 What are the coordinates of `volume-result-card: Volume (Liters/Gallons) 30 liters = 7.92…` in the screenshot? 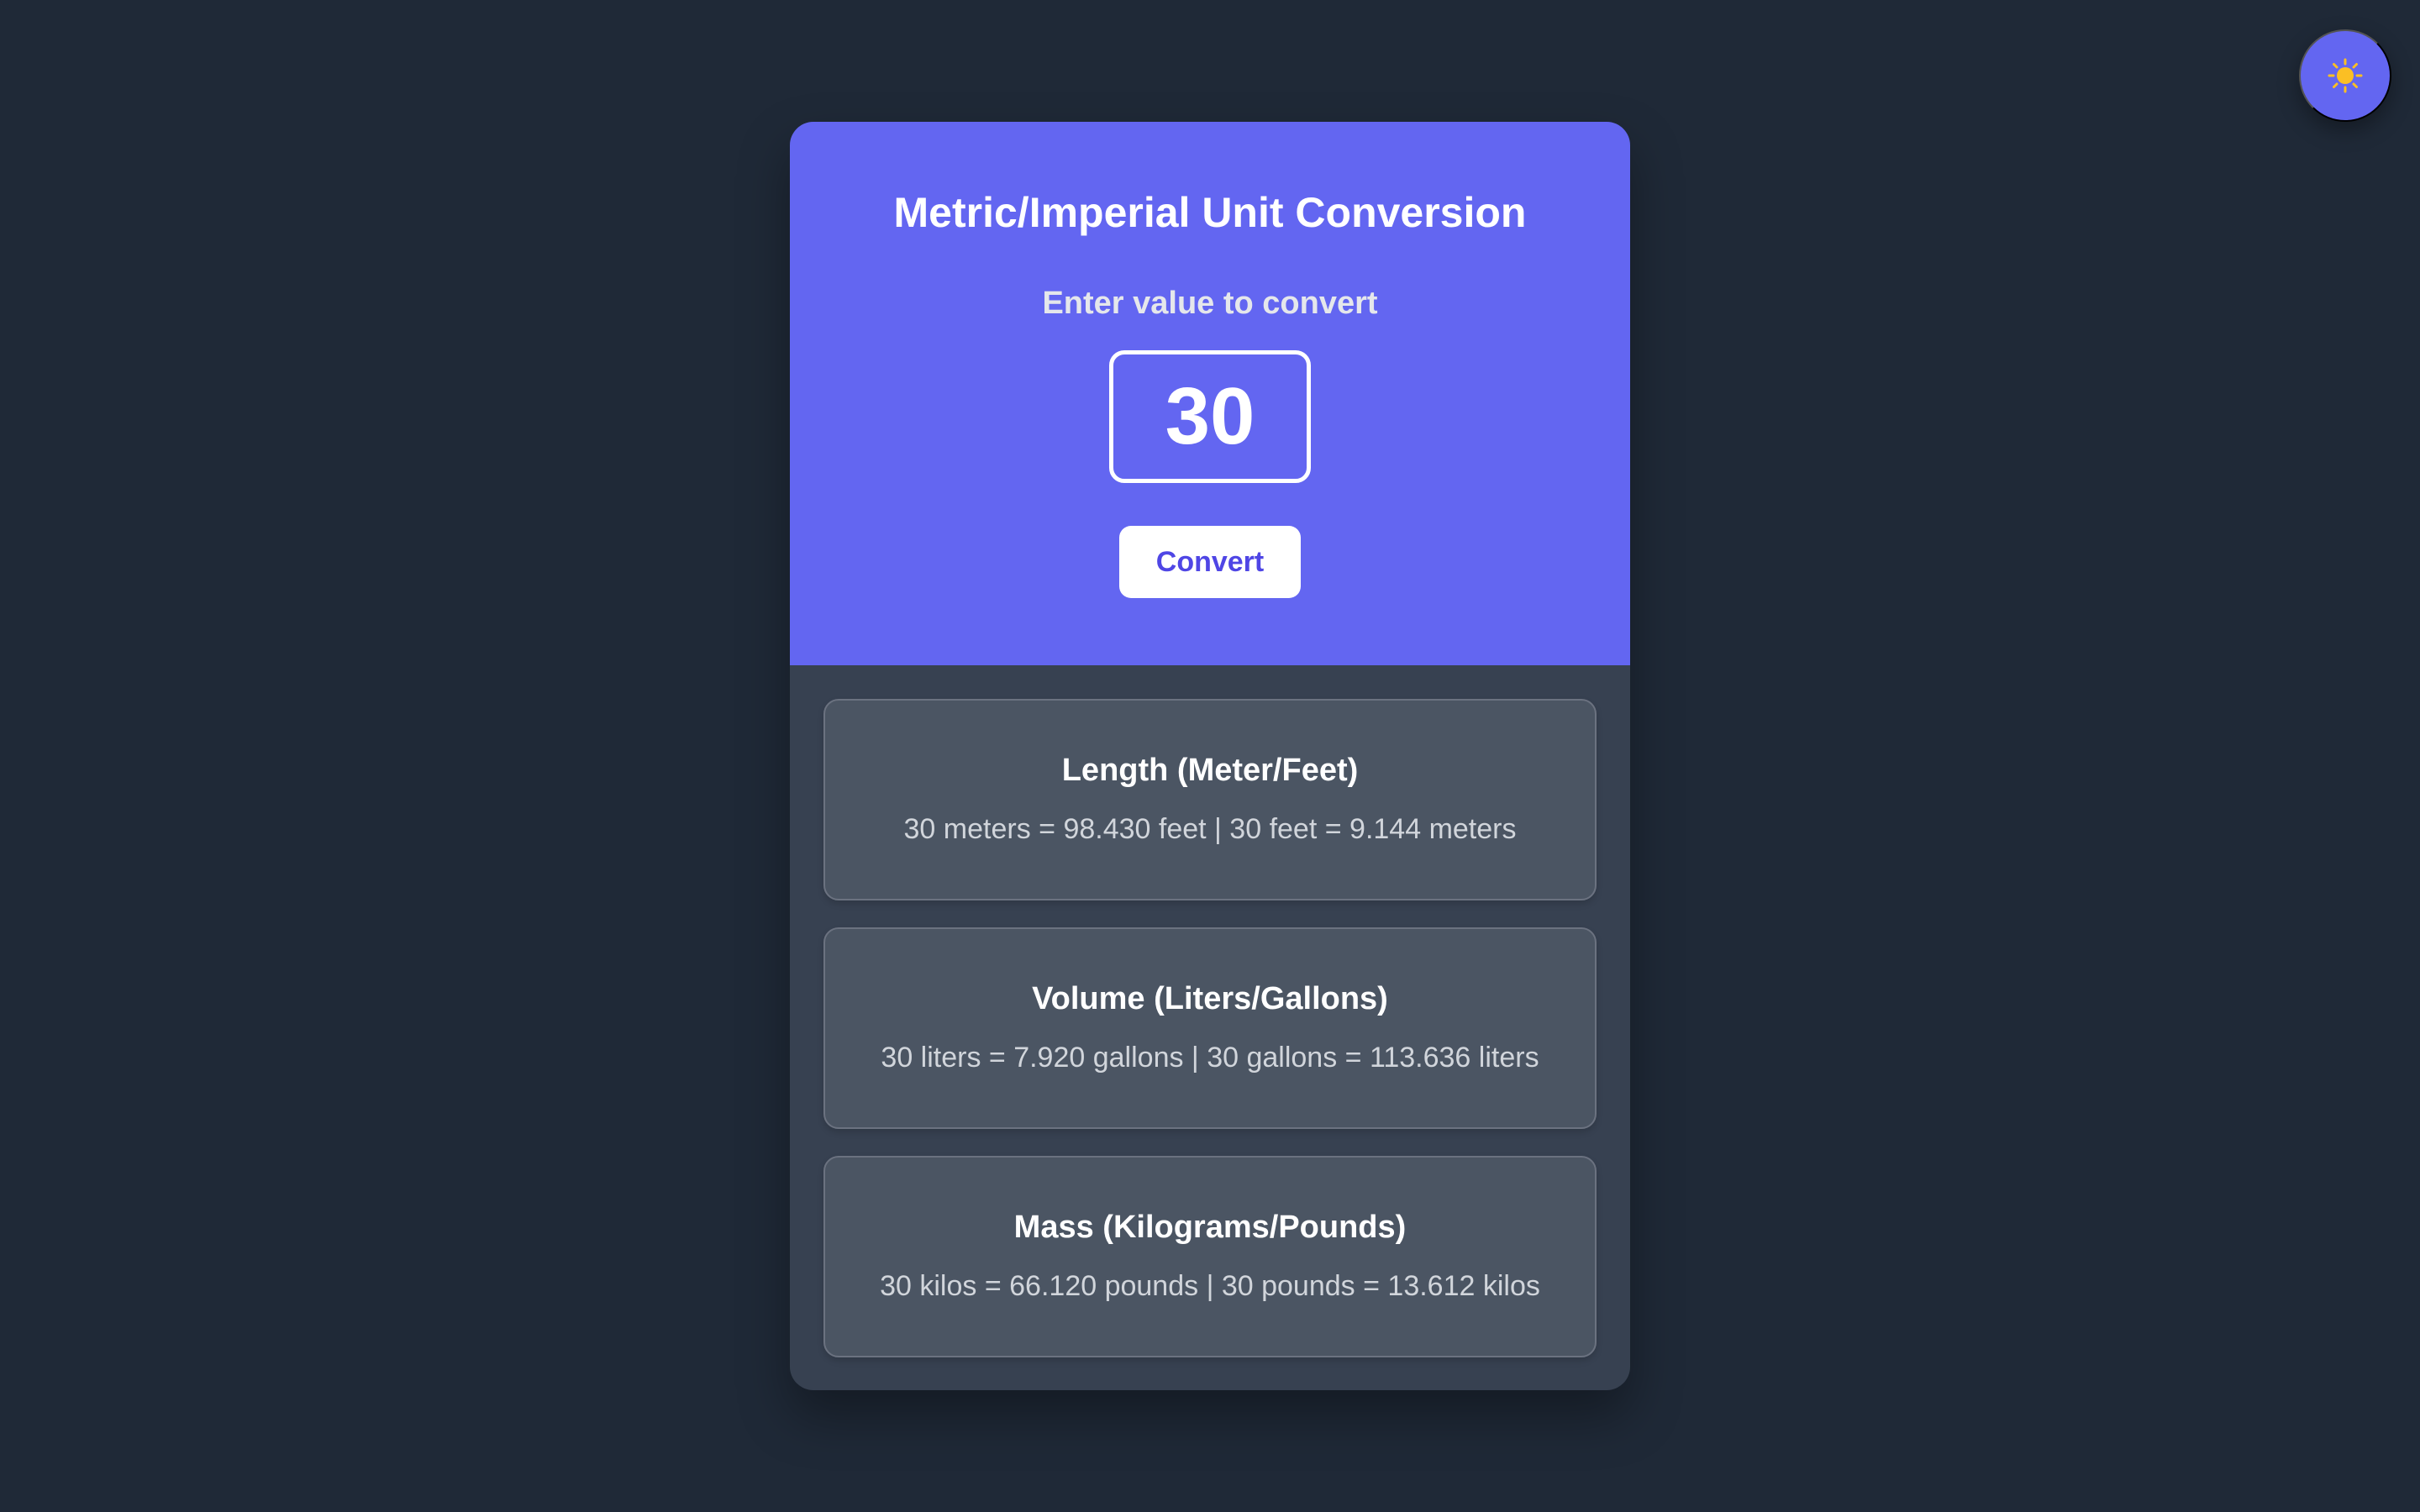 It's located at (1210, 1028).